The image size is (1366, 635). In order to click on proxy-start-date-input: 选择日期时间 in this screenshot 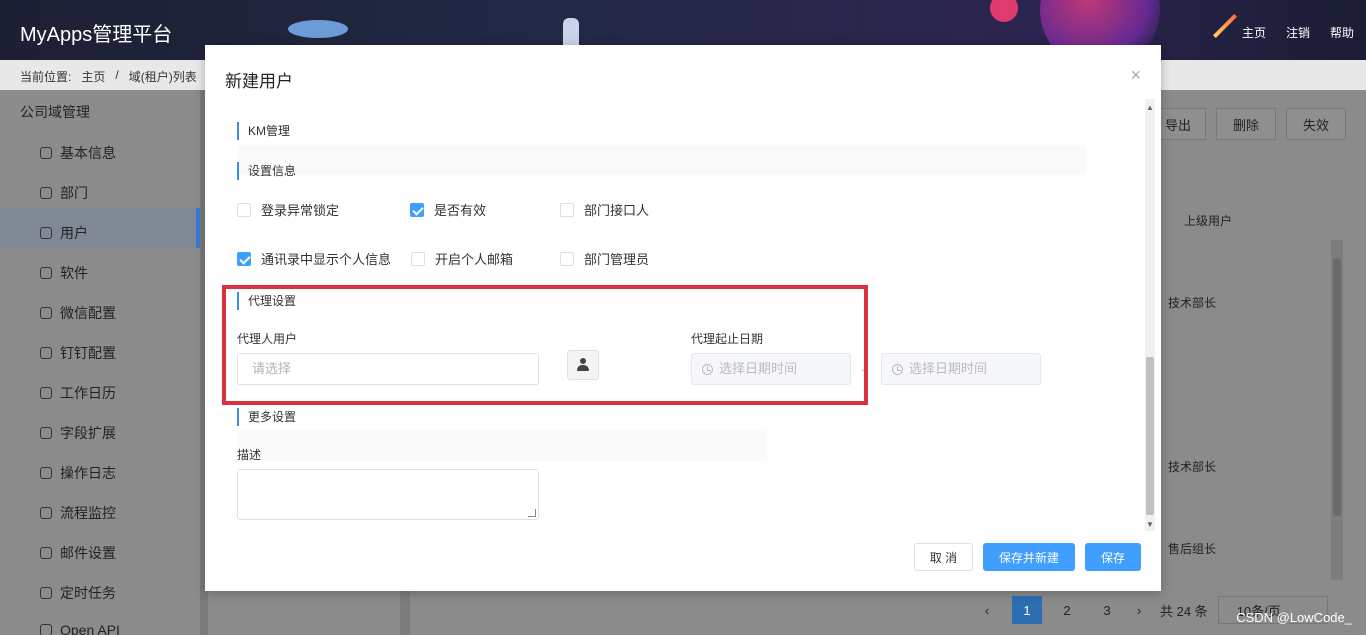, I will do `click(771, 369)`.